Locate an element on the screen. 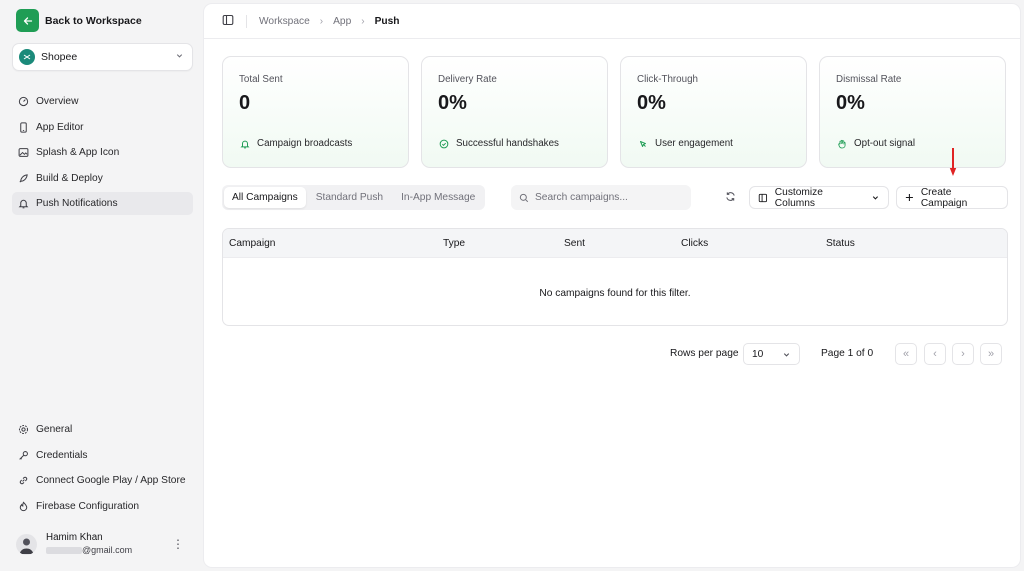 This screenshot has height=571, width=1024. phone-icon is located at coordinates (23, 127).